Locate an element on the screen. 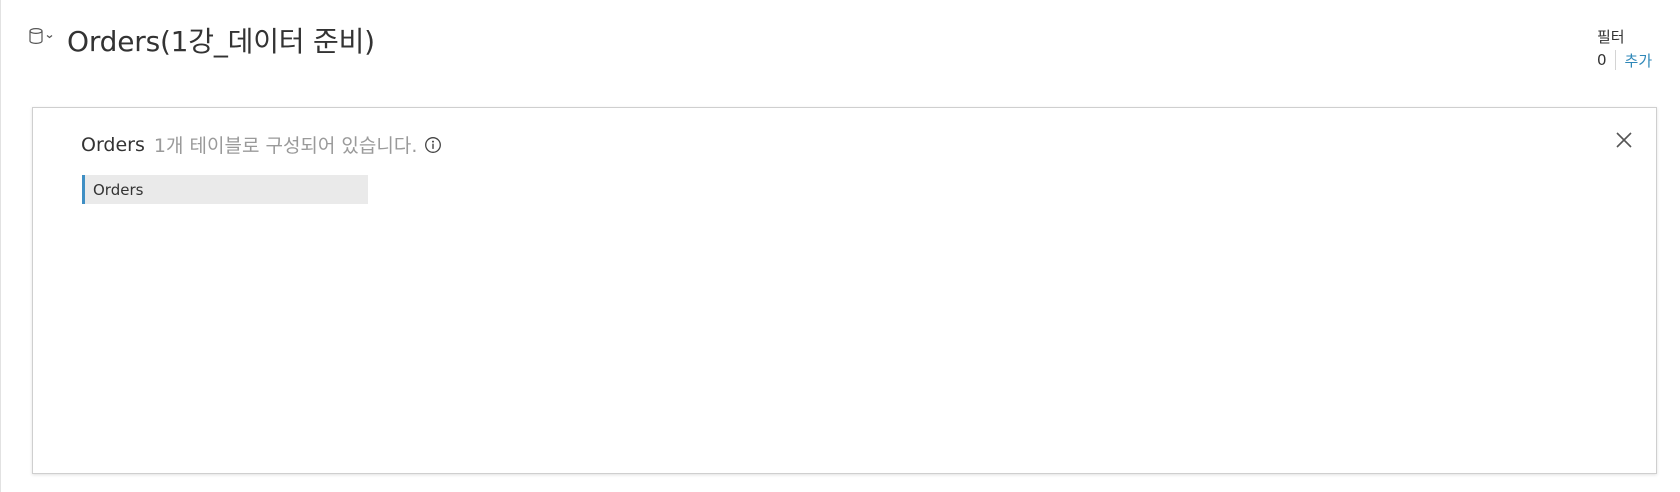 The width and height of the screenshot is (1680, 492). page-title: Orders(1강_데이터 준비) is located at coordinates (221, 41).